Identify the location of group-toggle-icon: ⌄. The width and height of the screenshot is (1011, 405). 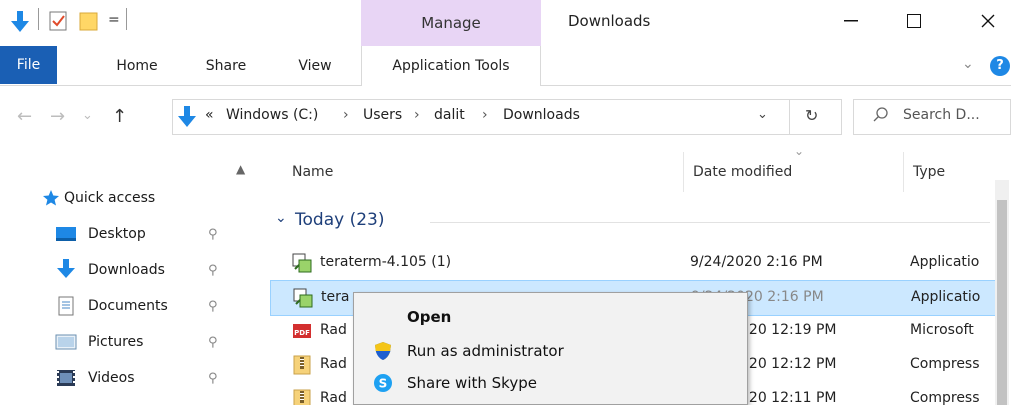
(281, 218).